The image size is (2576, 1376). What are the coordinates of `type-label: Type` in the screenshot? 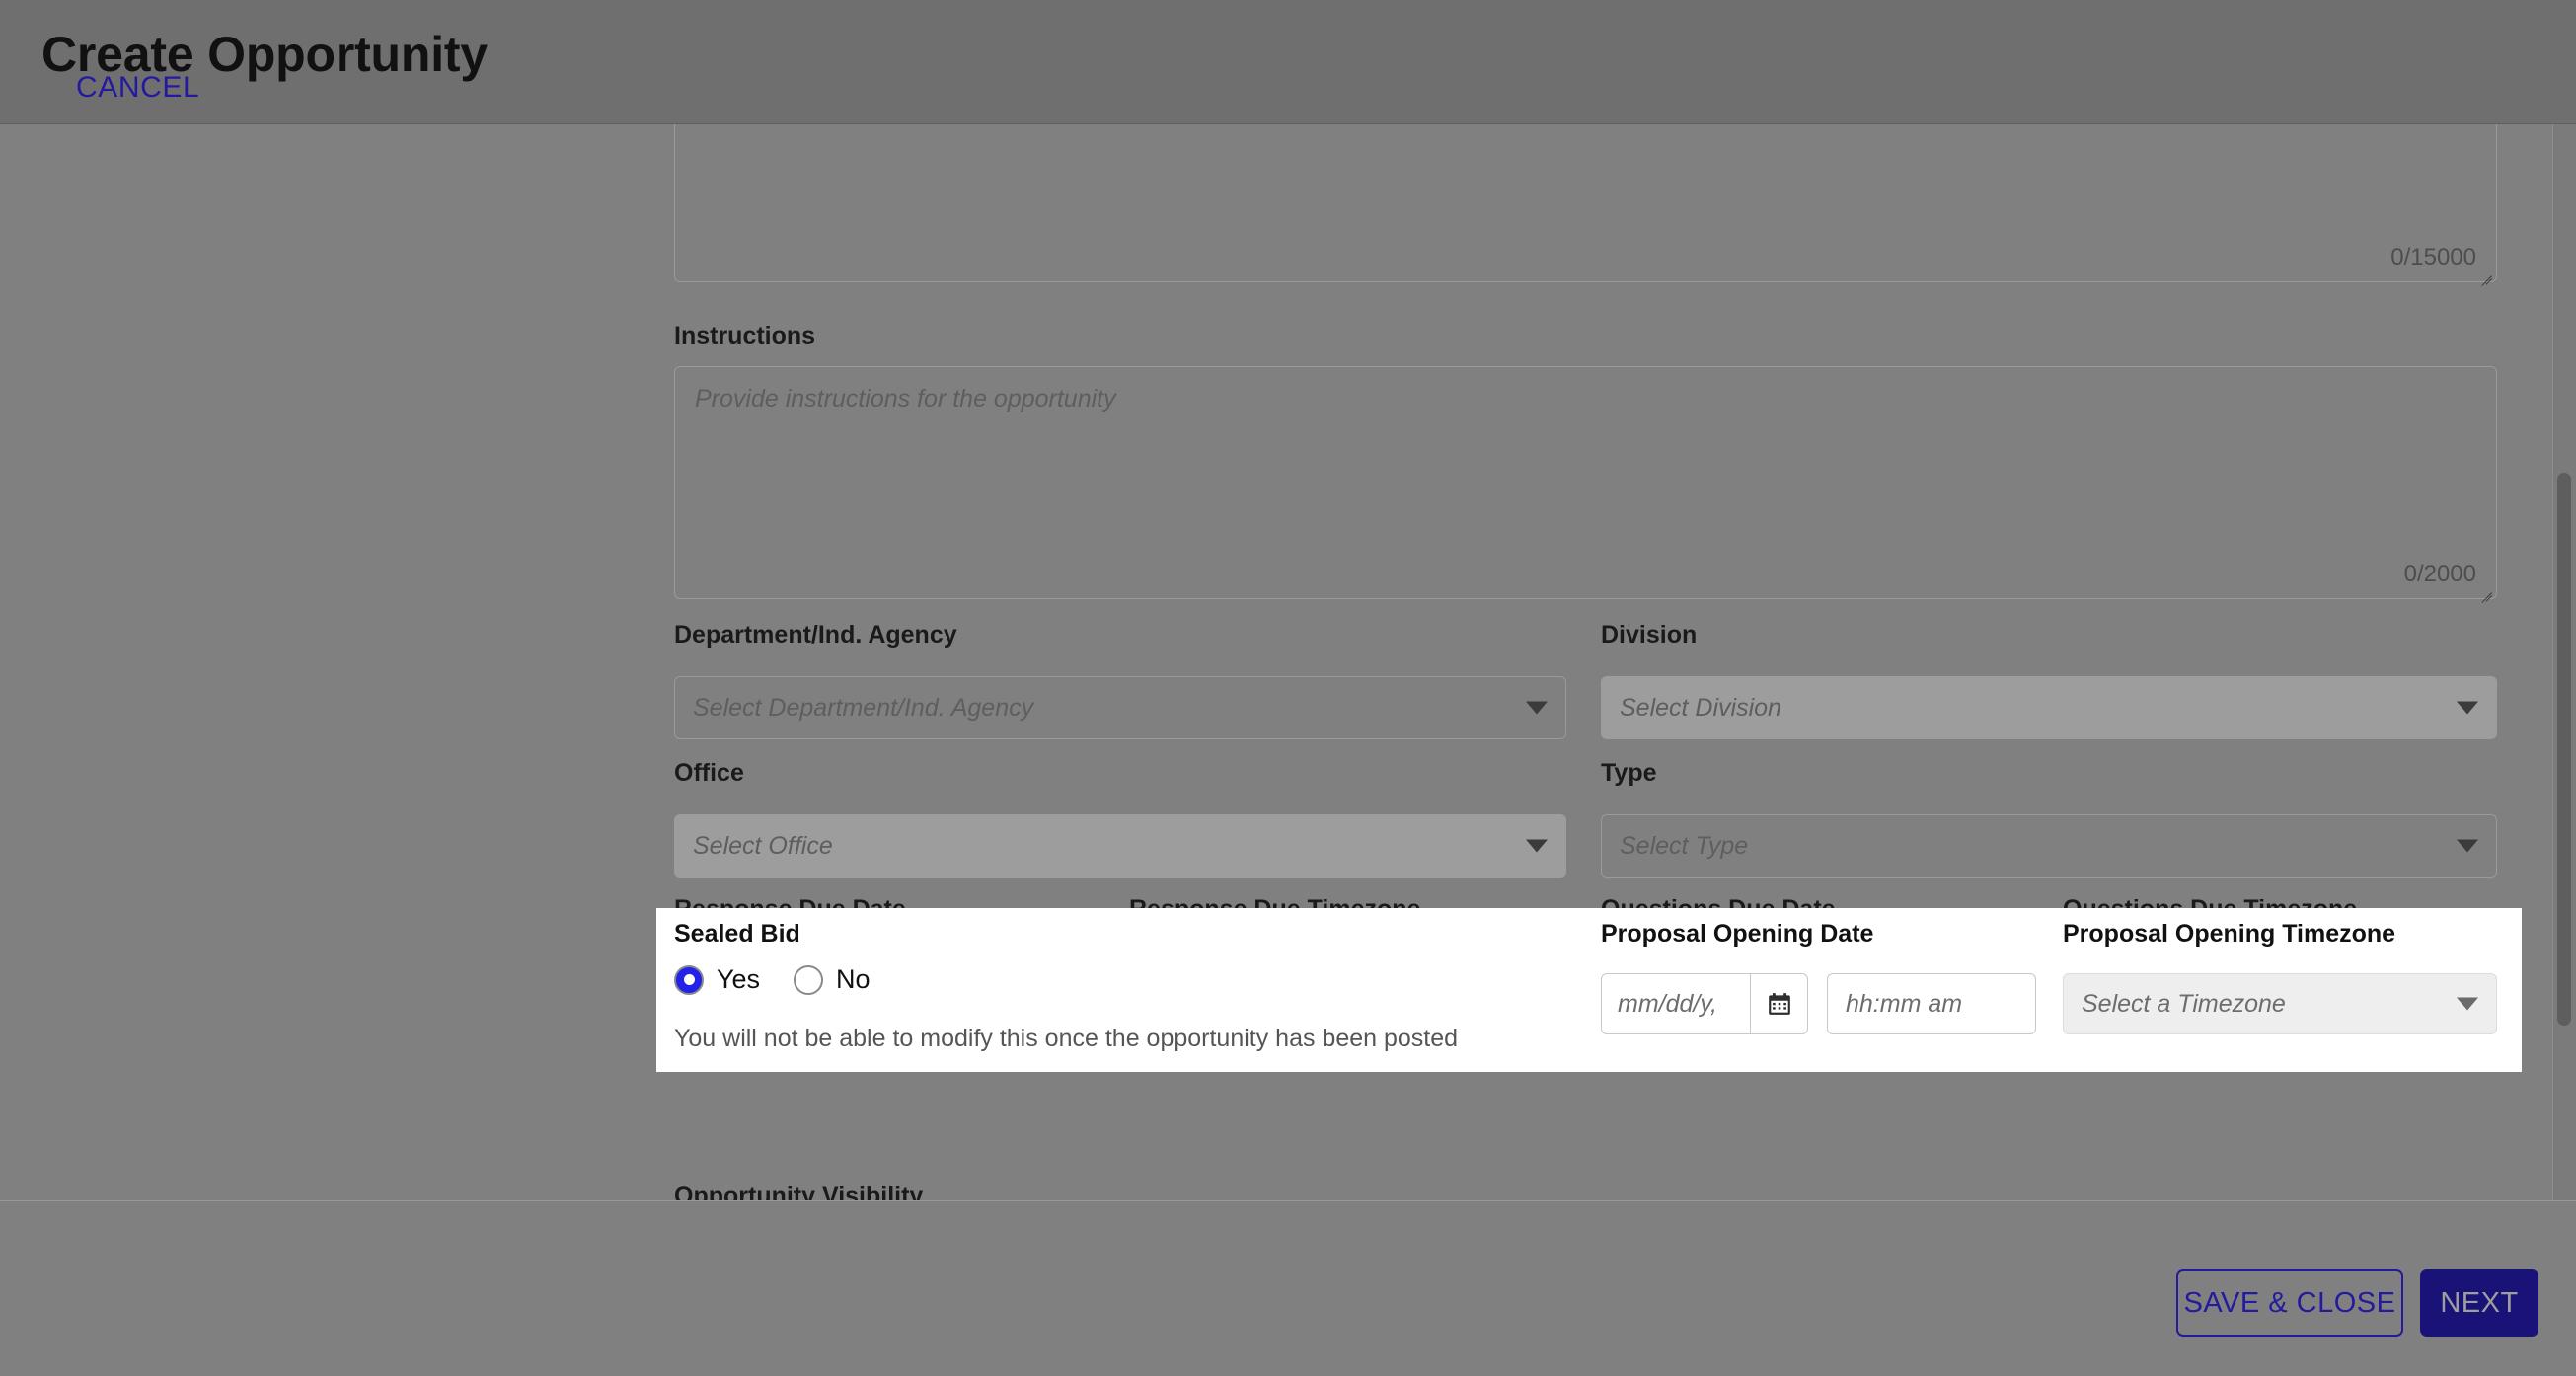 It's located at (1629, 773).